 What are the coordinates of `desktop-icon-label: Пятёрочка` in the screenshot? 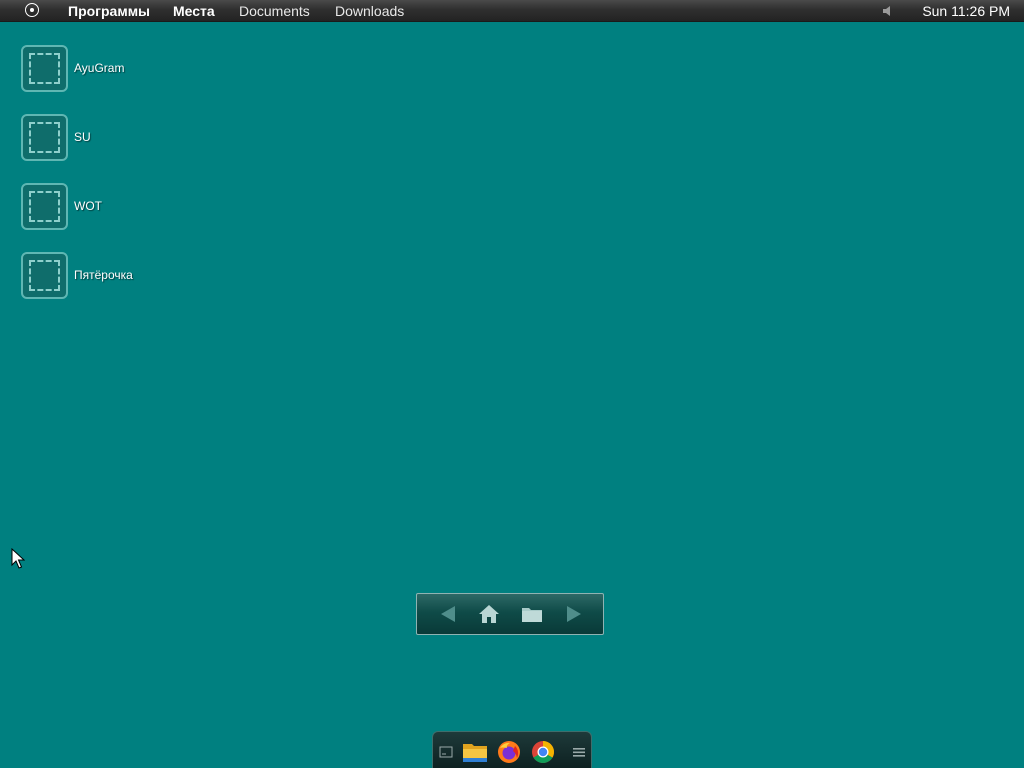 It's located at (103, 275).